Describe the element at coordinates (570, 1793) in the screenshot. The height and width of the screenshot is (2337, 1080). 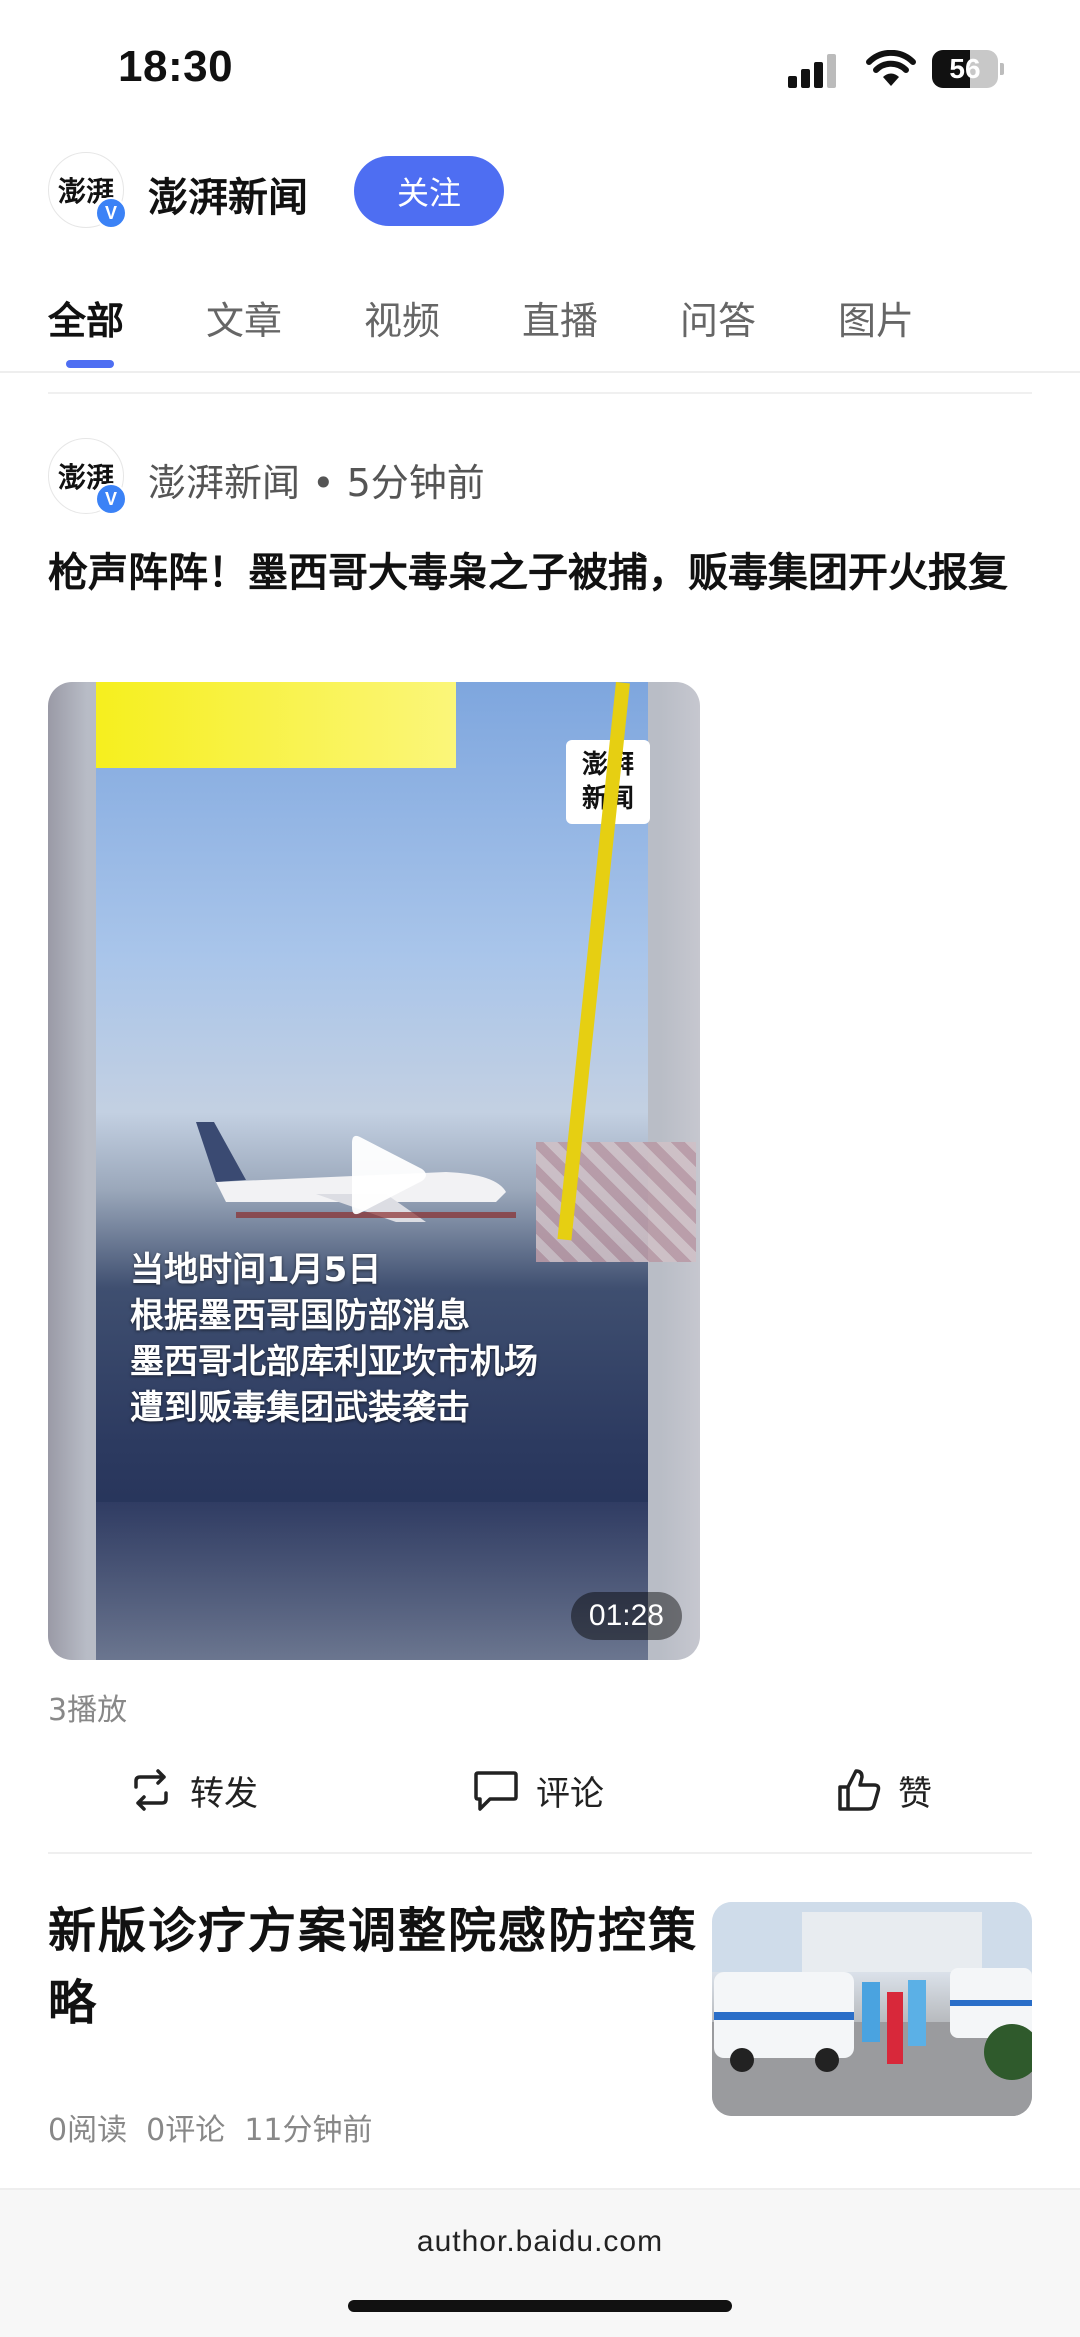
I see `comment-label: 评论` at that location.